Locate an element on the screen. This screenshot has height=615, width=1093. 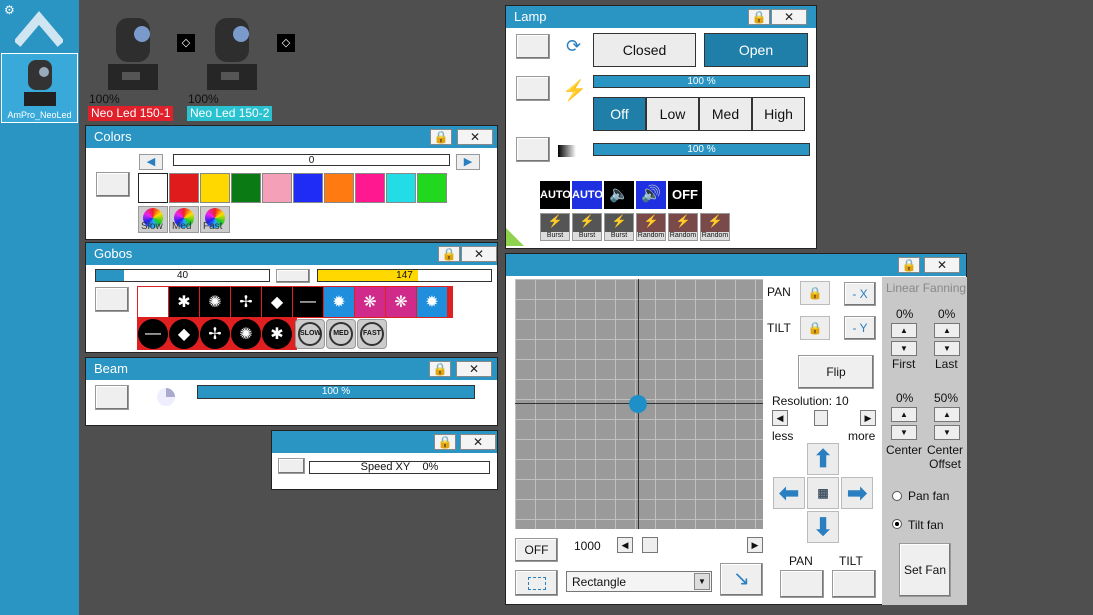
dimmer-apply-button is located at coordinates (533, 149).